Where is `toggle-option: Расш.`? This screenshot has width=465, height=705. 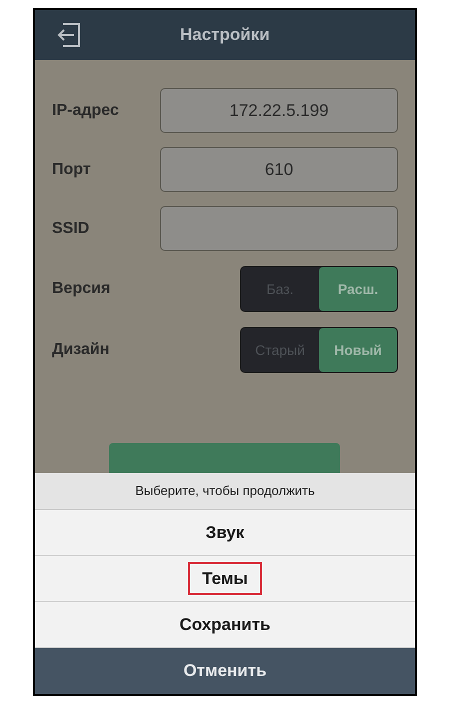
toggle-option: Расш. is located at coordinates (358, 289).